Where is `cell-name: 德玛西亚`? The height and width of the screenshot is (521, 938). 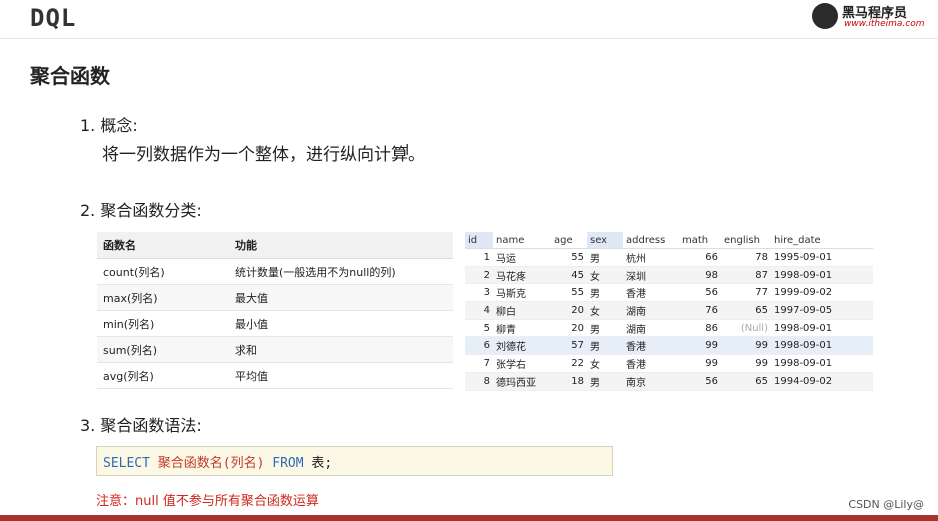 cell-name: 德玛西亚 is located at coordinates (522, 381).